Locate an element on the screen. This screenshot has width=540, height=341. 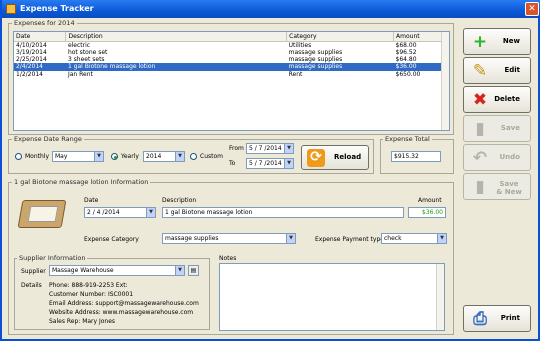
cell-amount: $68.00 is located at coordinates (406, 45).